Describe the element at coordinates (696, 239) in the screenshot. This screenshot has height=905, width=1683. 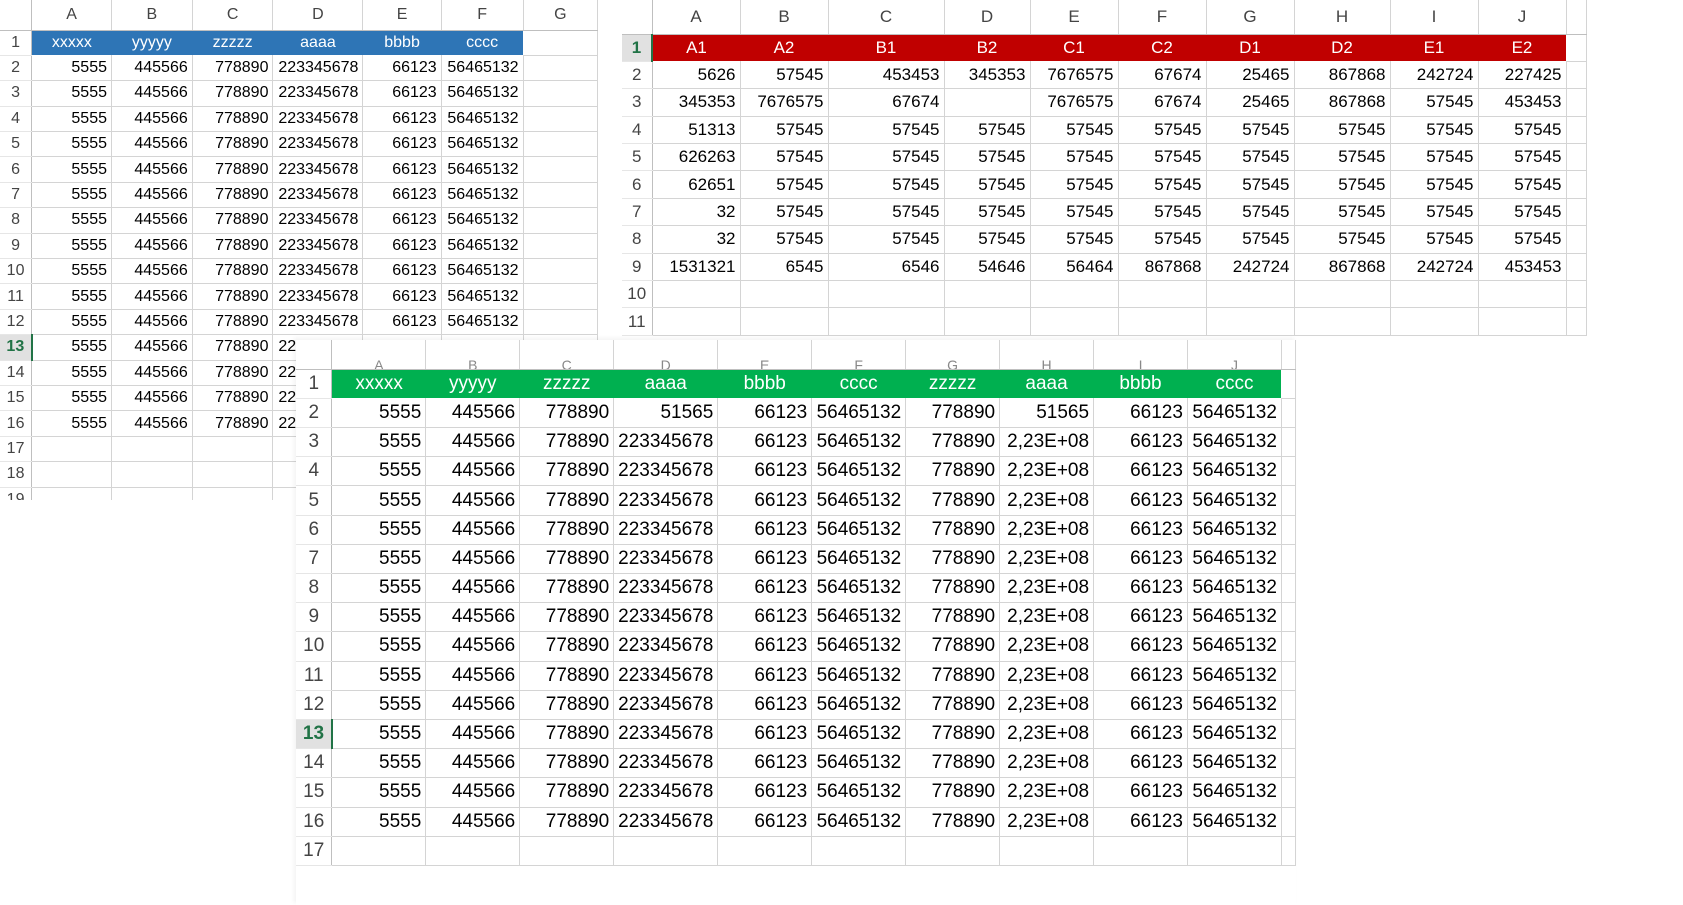
I see `data-cell: 32` at that location.